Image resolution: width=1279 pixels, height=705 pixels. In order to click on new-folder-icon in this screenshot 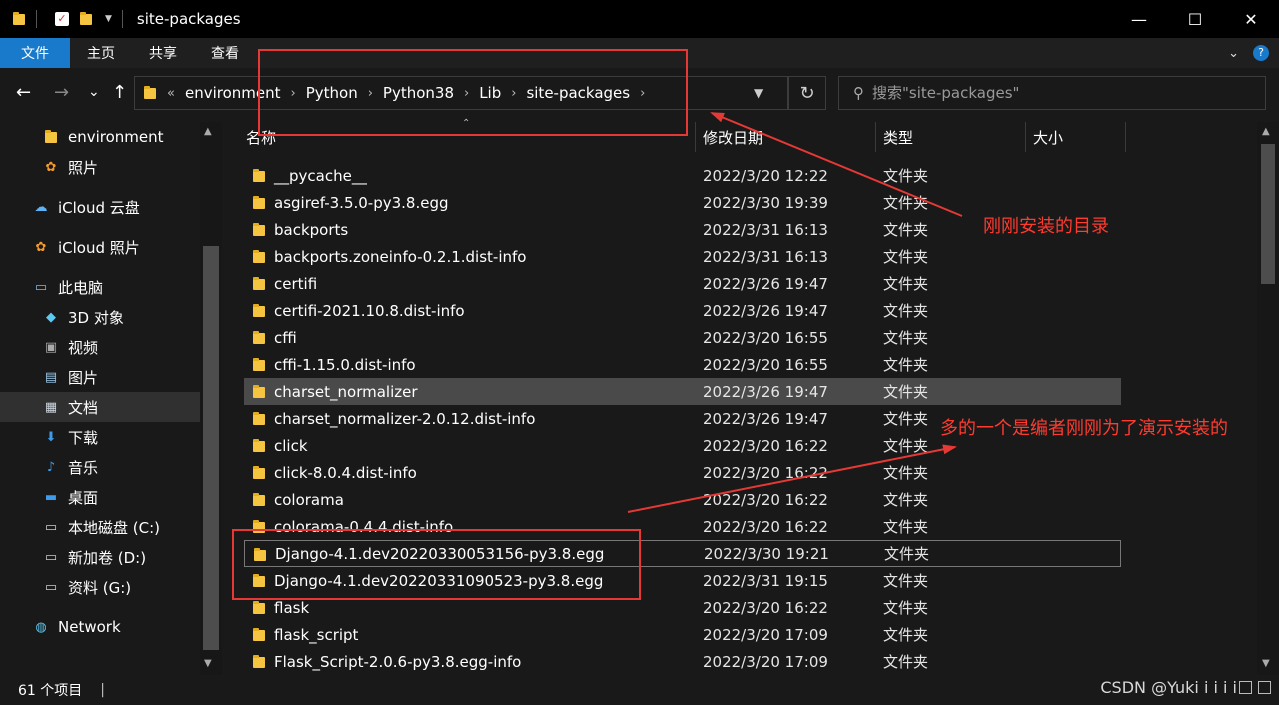, I will do `click(86, 19)`.